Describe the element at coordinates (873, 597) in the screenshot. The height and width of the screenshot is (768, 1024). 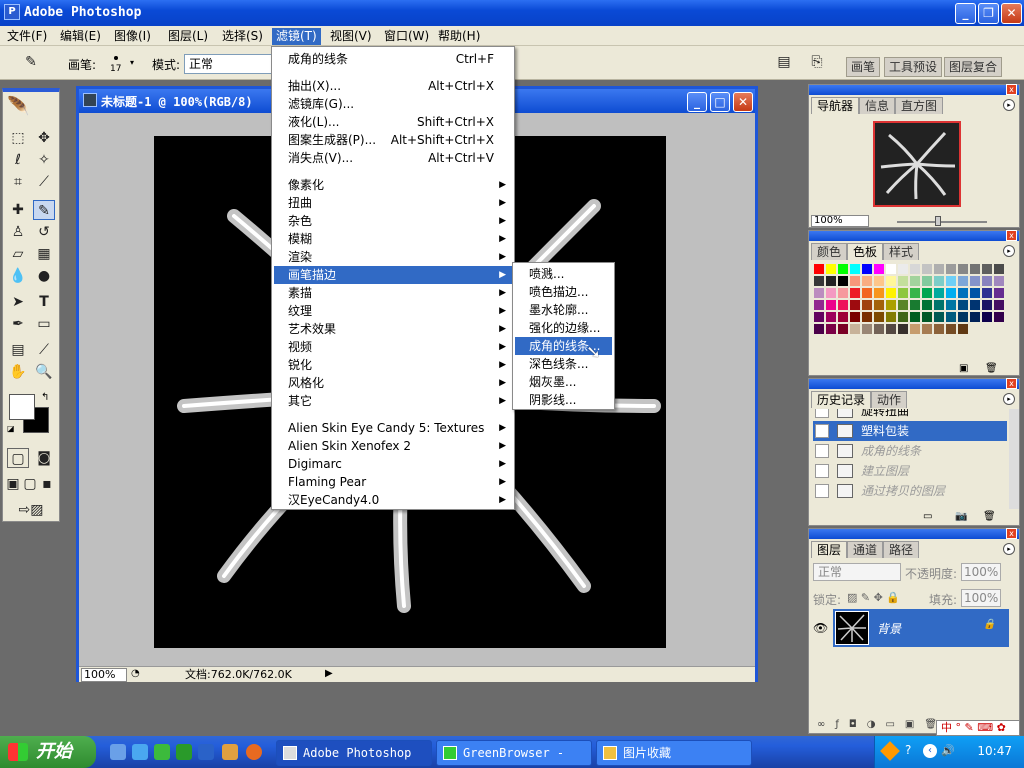
I see `lock-icons: ▨ ✎ ✥ 🔒` at that location.